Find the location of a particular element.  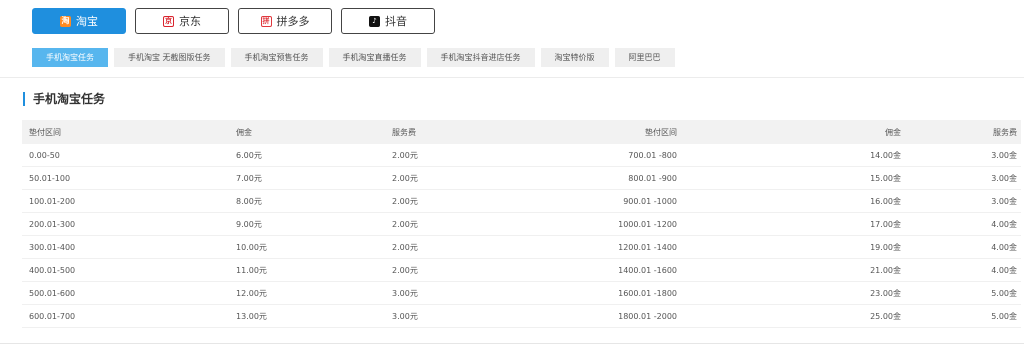

tab-taobao: 淘 淘宝 is located at coordinates (79, 21).